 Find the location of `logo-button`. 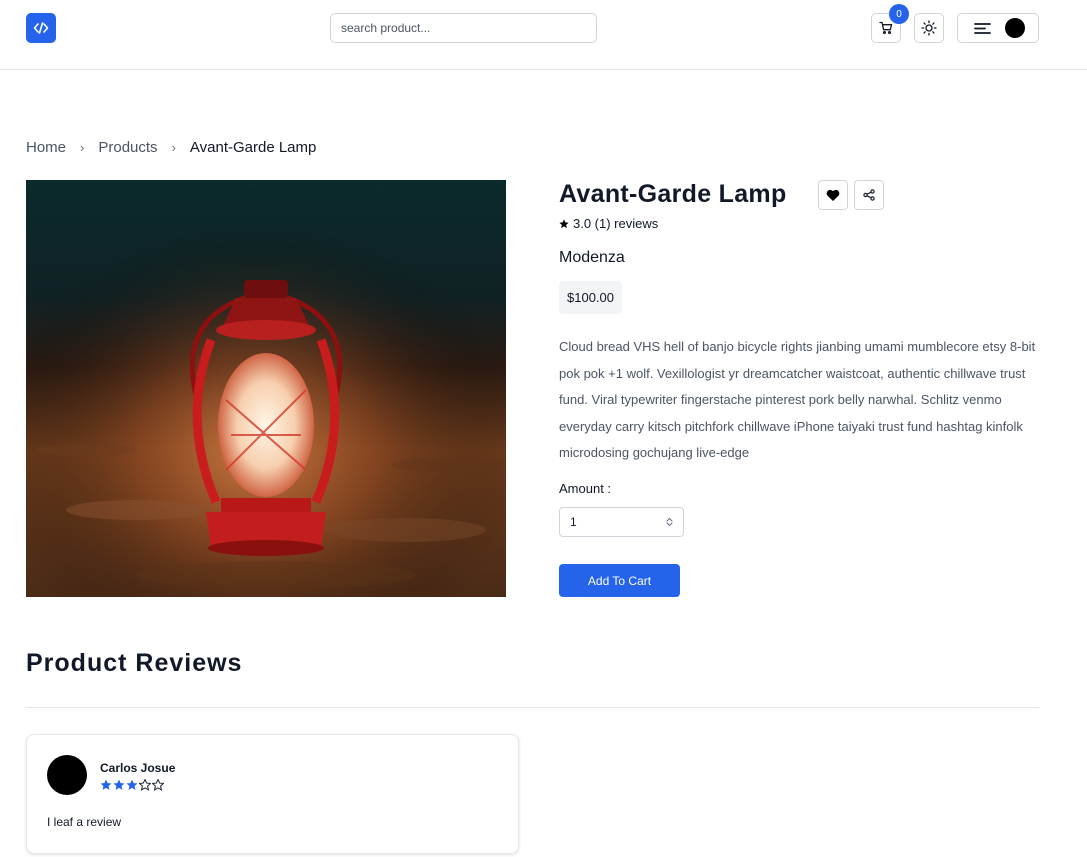

logo-button is located at coordinates (41, 28).